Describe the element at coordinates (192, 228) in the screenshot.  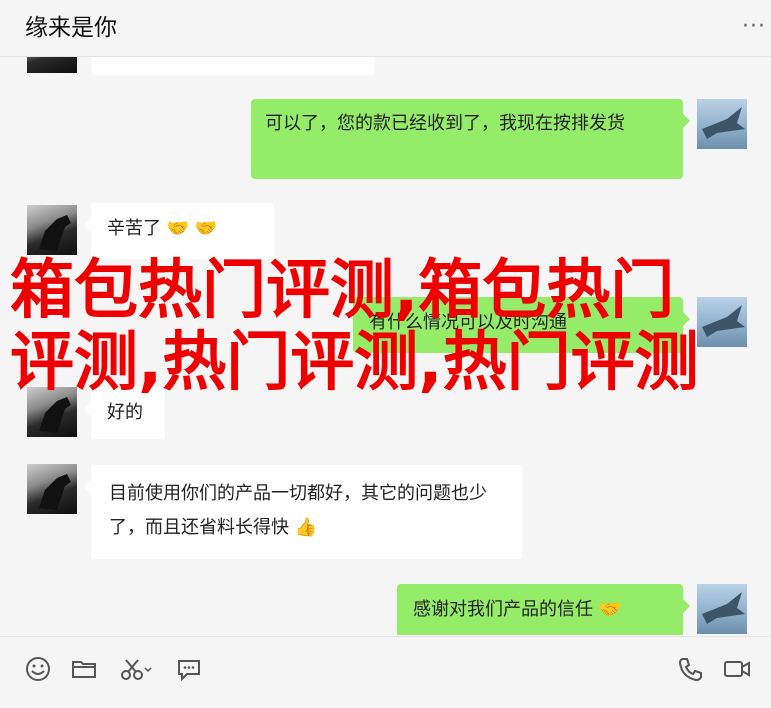
I see `handshake-emoji-icon: 🤝 🤝` at that location.